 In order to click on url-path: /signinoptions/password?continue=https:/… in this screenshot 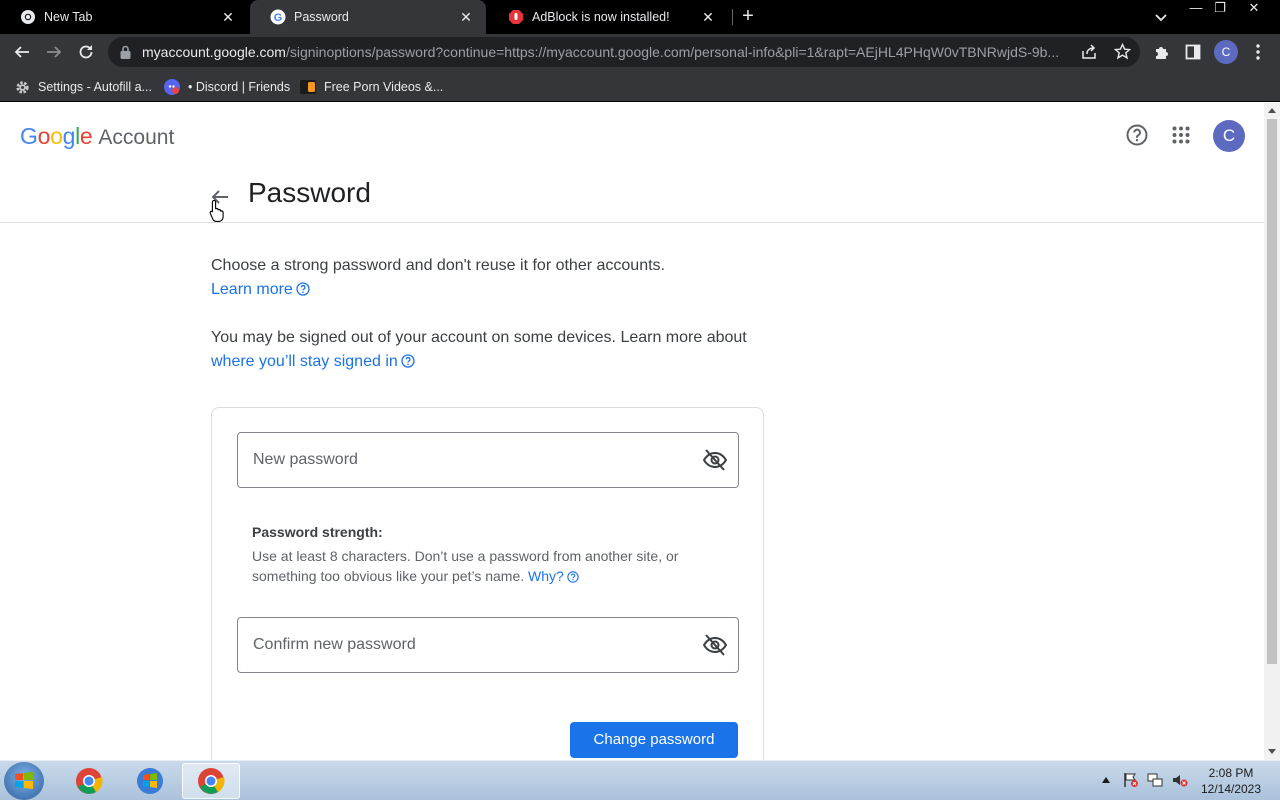, I will do `click(672, 52)`.